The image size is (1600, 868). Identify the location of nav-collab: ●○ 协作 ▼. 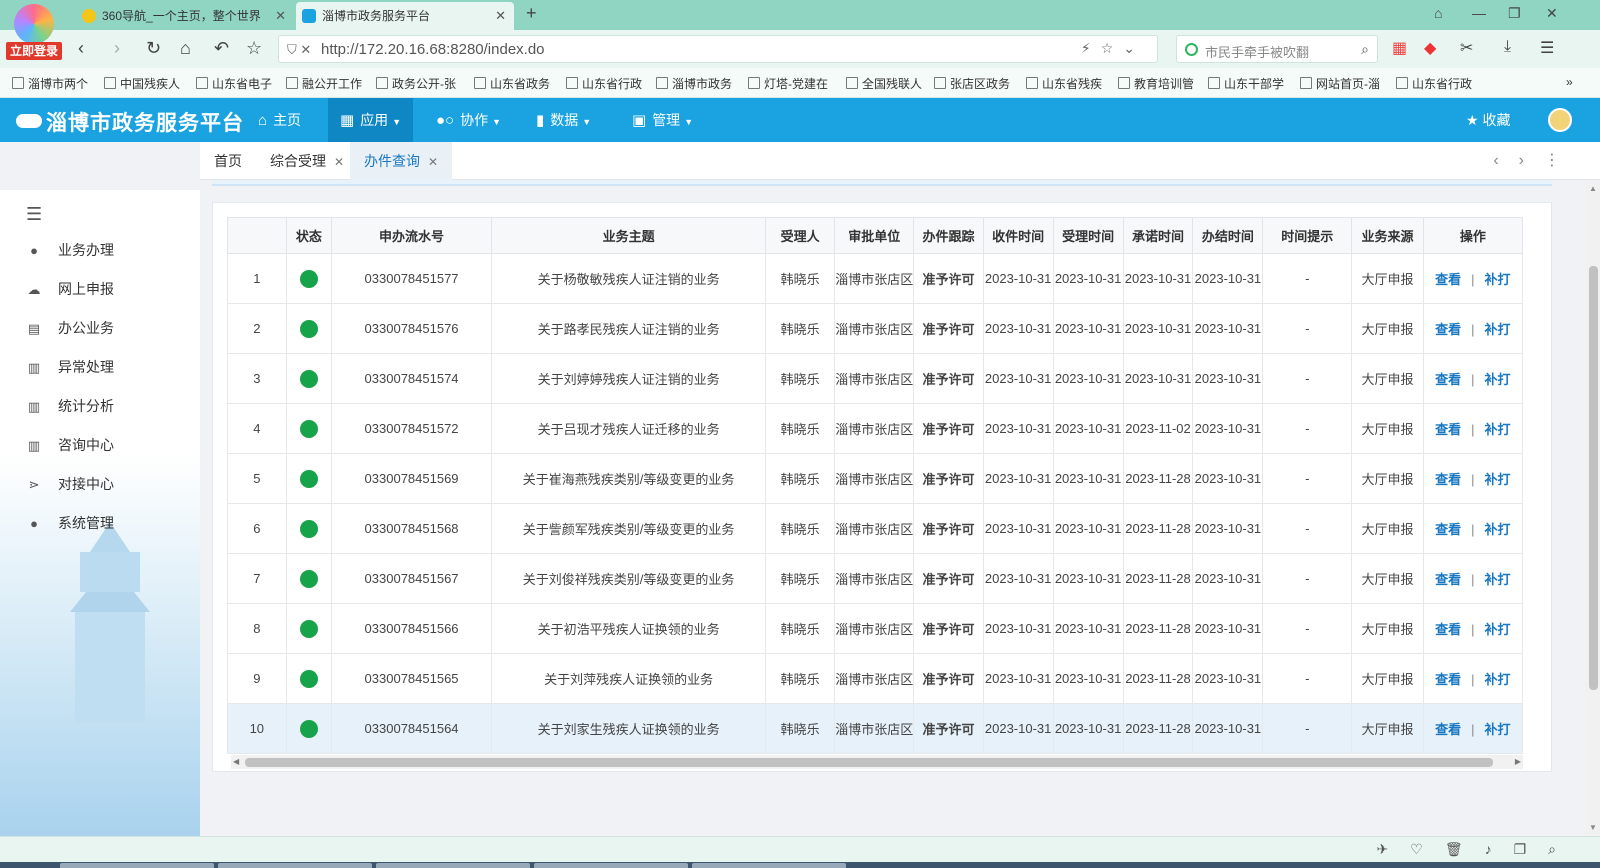
(468, 120).